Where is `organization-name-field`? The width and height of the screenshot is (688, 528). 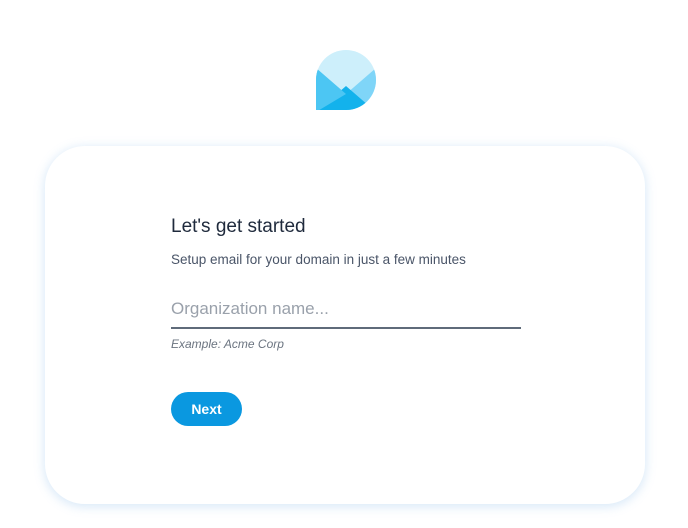
organization-name-field is located at coordinates (346, 314).